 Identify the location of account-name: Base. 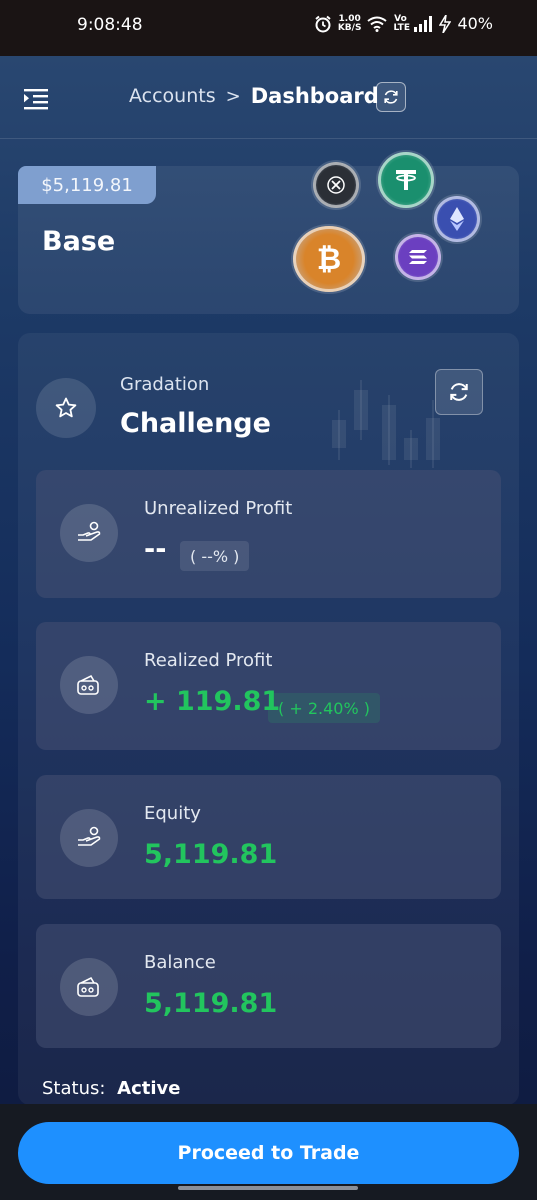
(79, 241).